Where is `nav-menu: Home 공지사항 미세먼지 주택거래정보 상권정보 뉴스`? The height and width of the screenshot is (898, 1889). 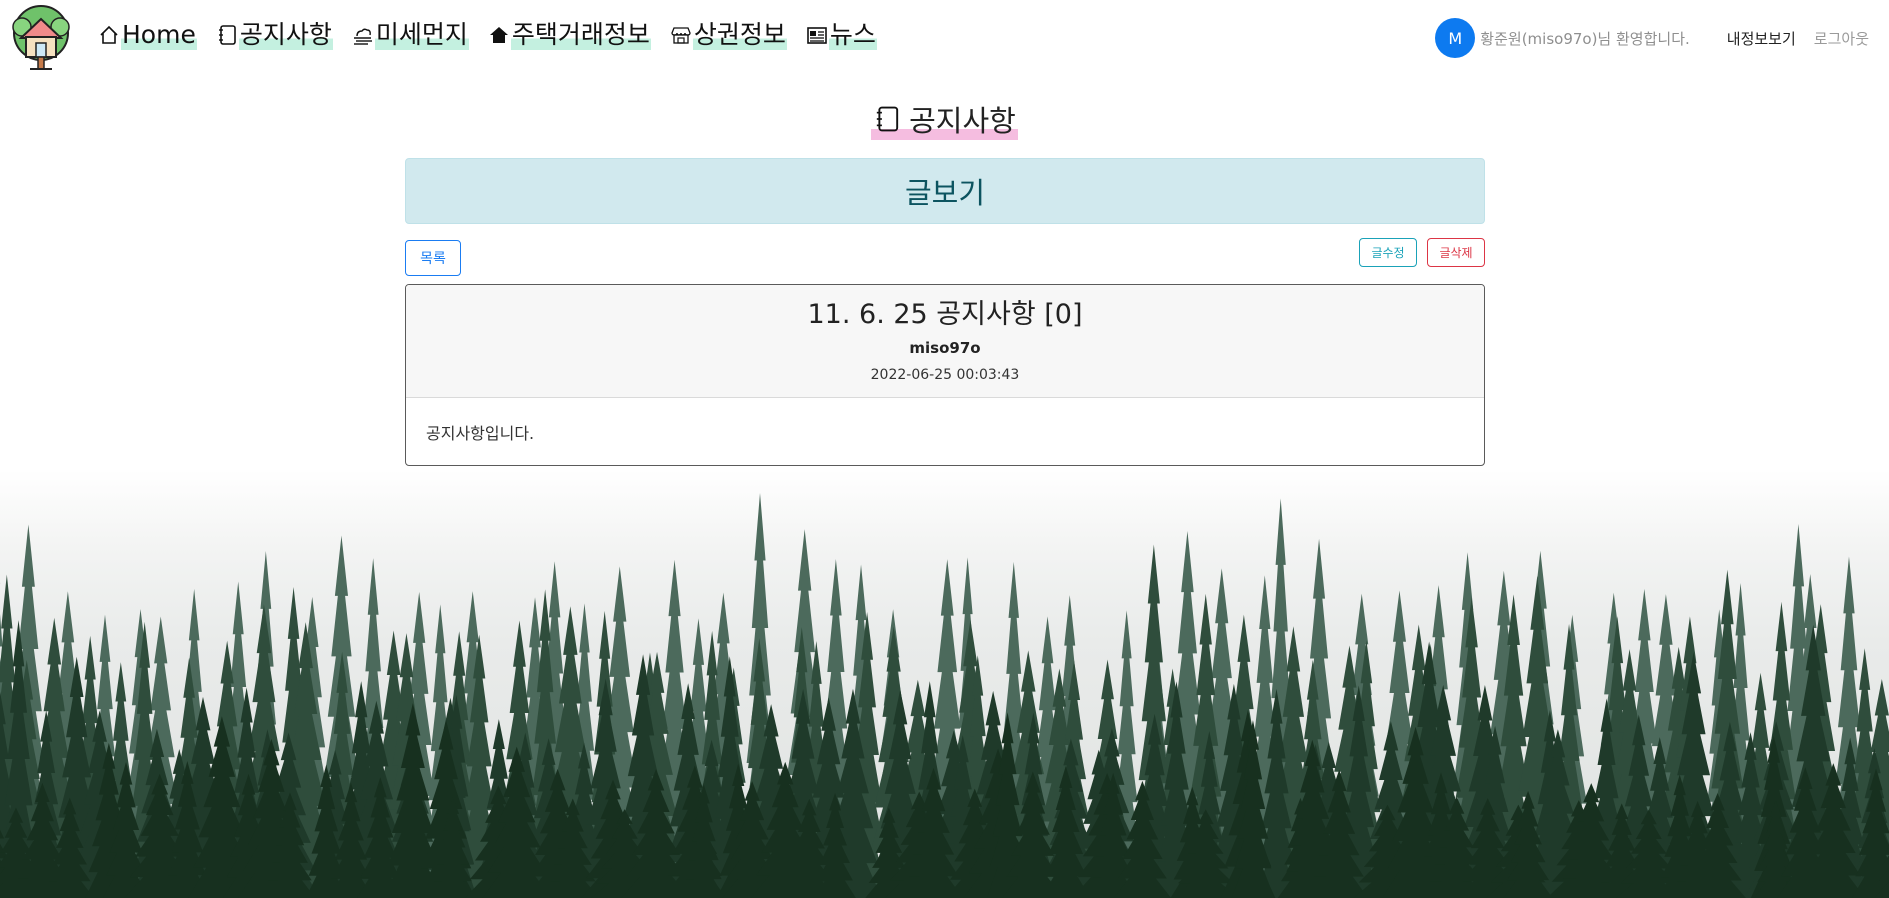
nav-menu: Home 공지사항 미세먼지 주택거래정보 상권정보 뉴스 is located at coordinates (497, 35).